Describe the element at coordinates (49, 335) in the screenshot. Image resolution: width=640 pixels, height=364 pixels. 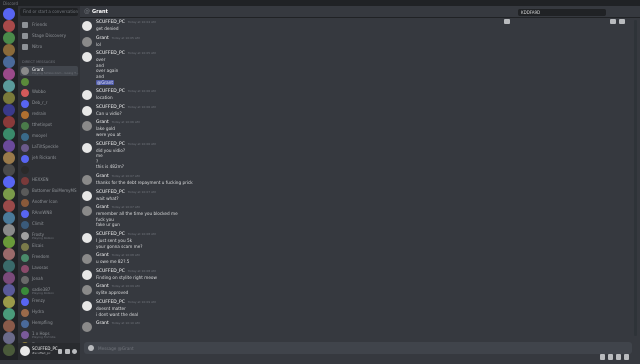
I see `dm-item: 1 x Hops Playing Fortnite` at that location.